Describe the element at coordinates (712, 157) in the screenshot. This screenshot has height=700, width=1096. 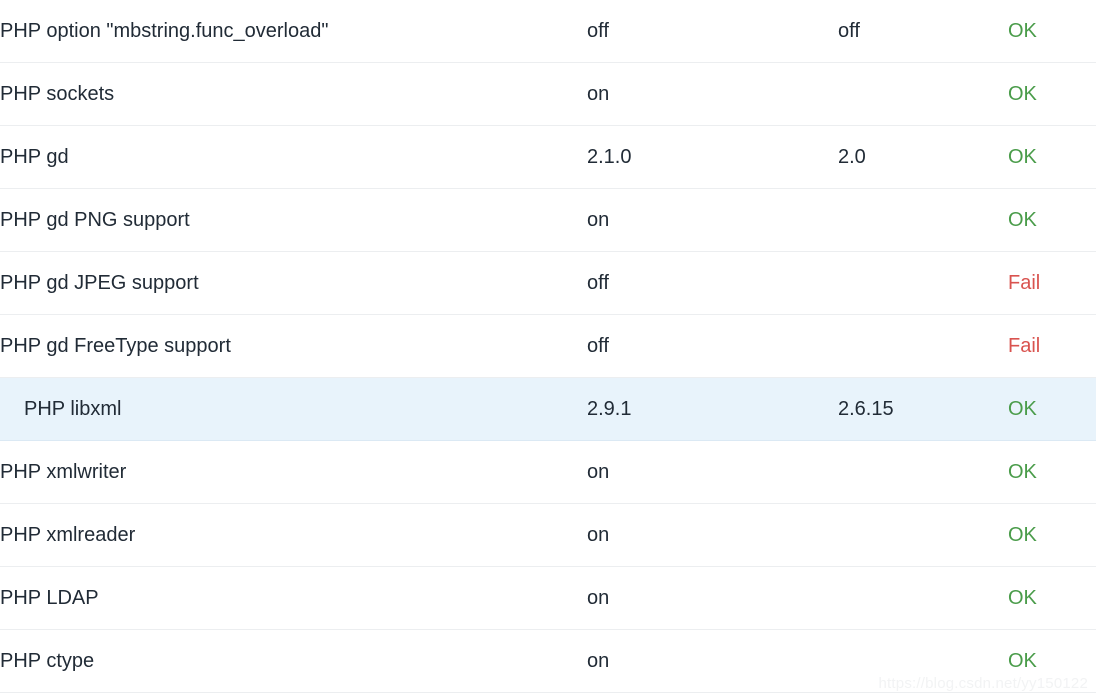
I see `current-value-cell: 2.1.0` at that location.